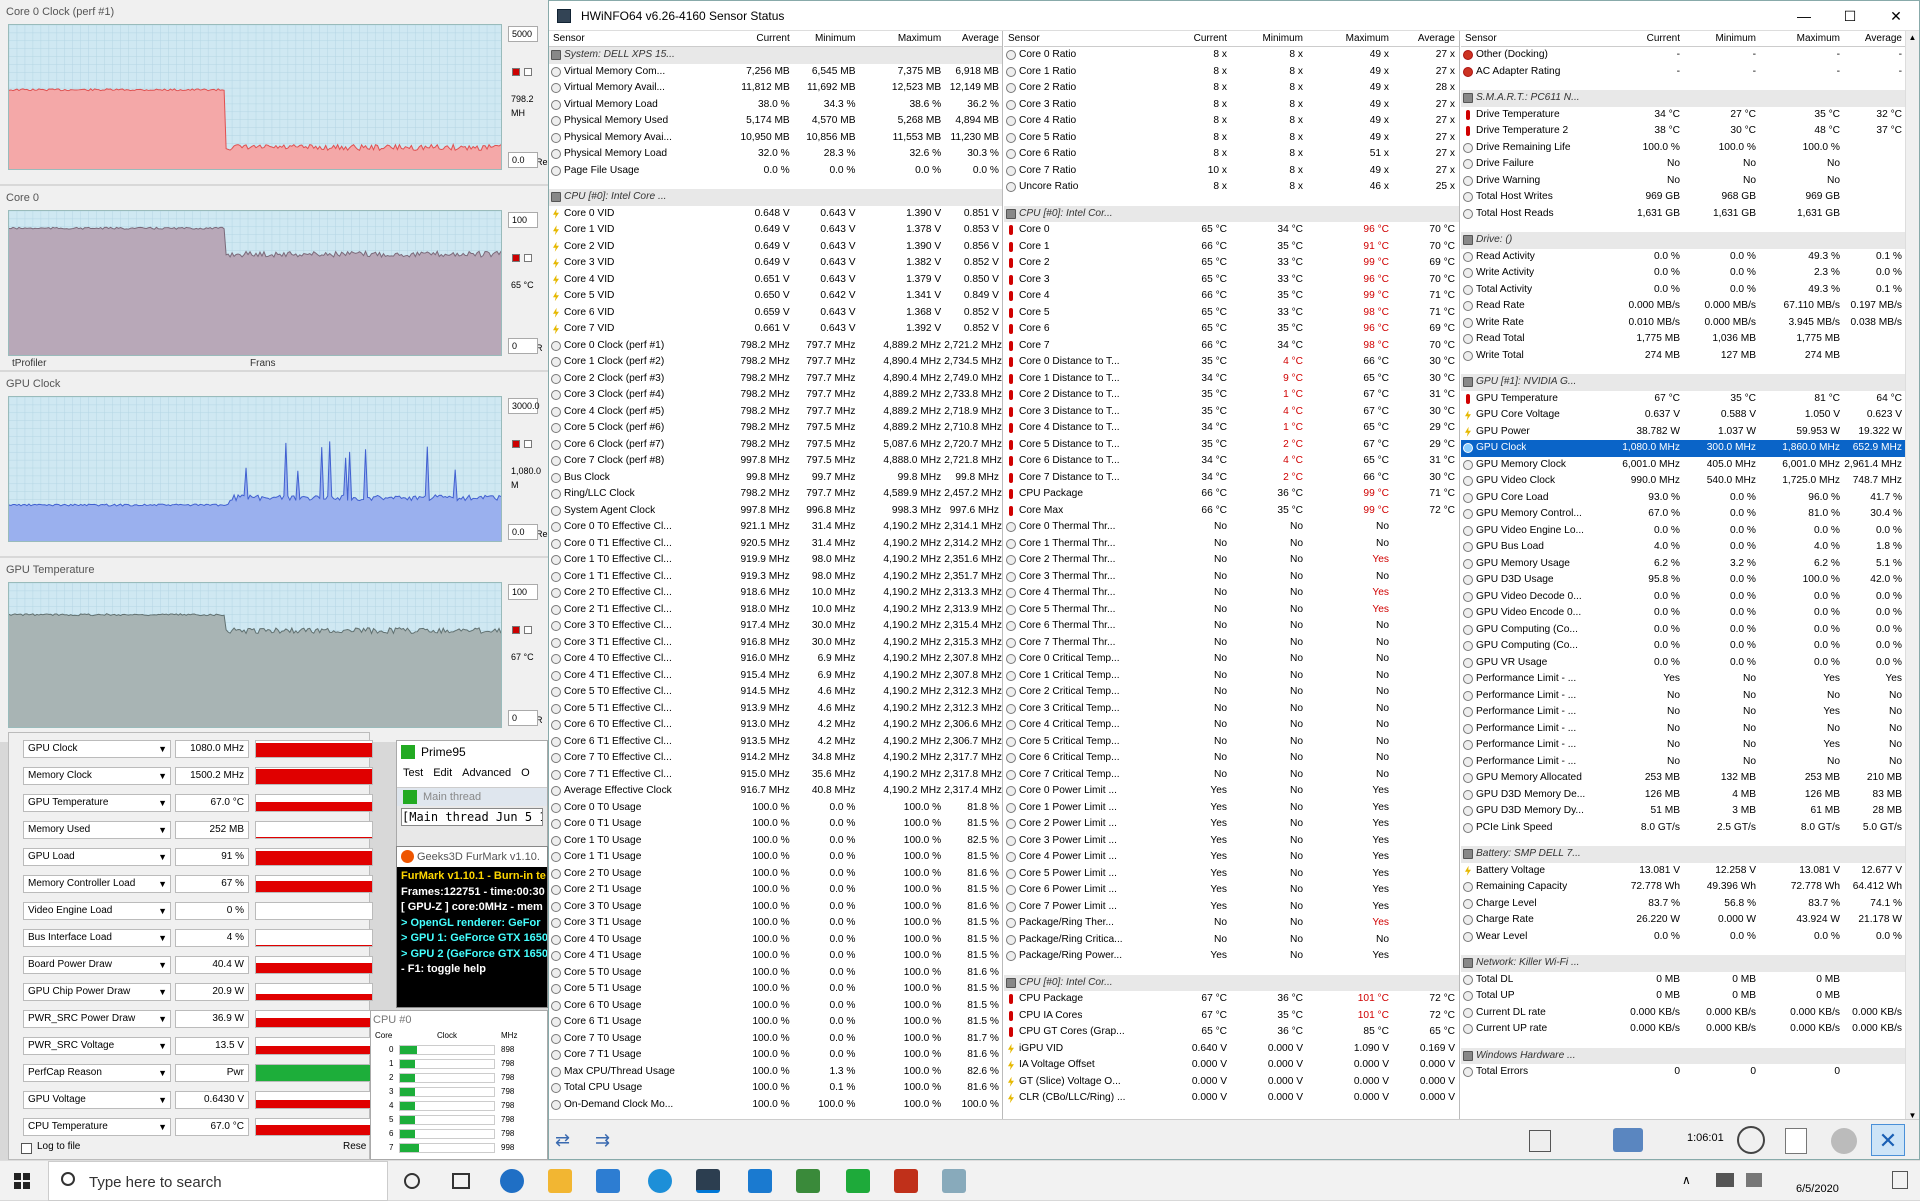 The height and width of the screenshot is (1201, 1920). Describe the element at coordinates (1231, 791) in the screenshot. I see `sensor-row: Core 0 Power Limit ... Yes No Yes` at that location.